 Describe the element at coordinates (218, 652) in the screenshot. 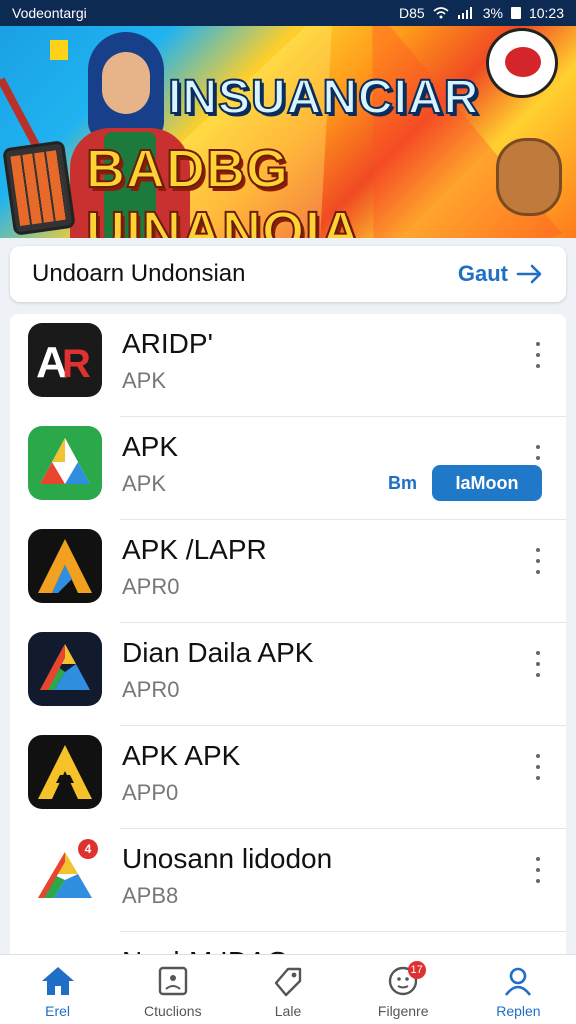

I see `app-name: Dian Daila APK` at that location.